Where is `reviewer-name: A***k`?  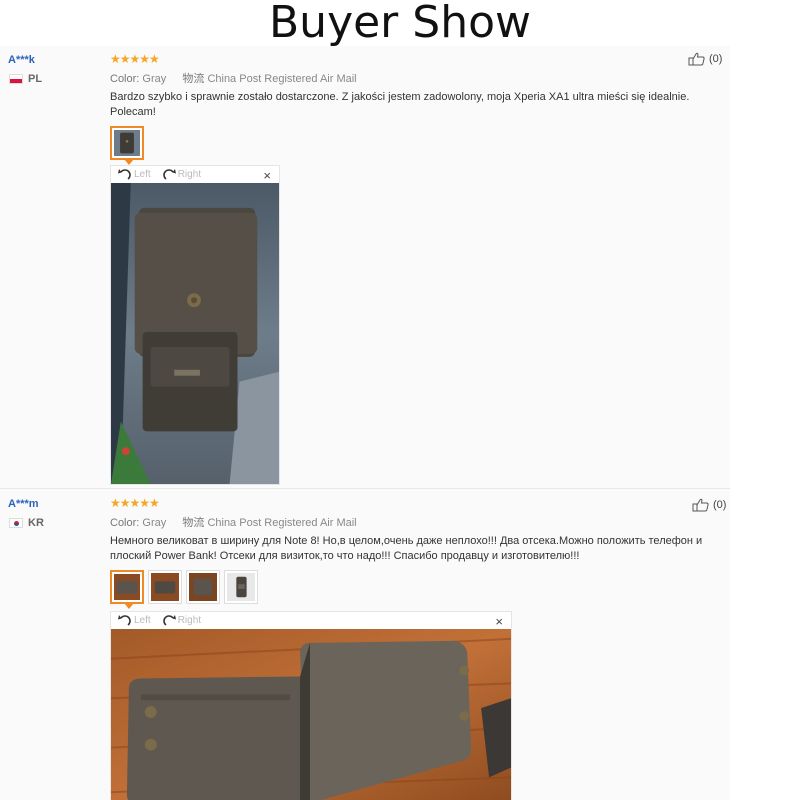
reviewer-name: A***k is located at coordinates (21, 60).